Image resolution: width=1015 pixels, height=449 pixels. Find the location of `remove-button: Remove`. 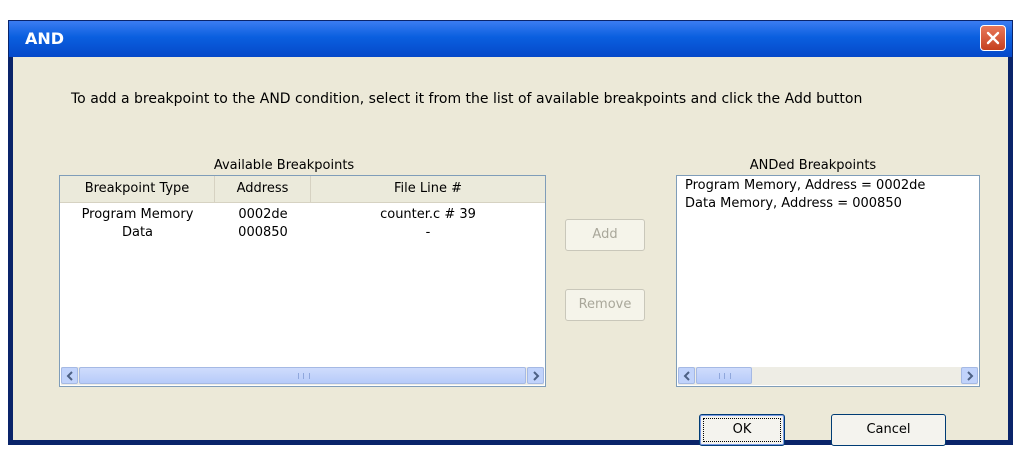

remove-button: Remove is located at coordinates (605, 305).